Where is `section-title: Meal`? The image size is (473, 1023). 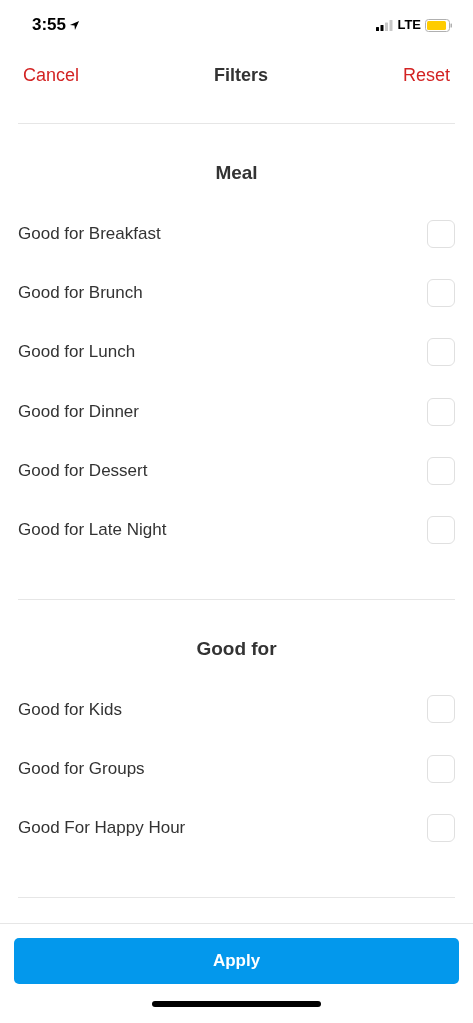
section-title: Meal is located at coordinates (236, 173).